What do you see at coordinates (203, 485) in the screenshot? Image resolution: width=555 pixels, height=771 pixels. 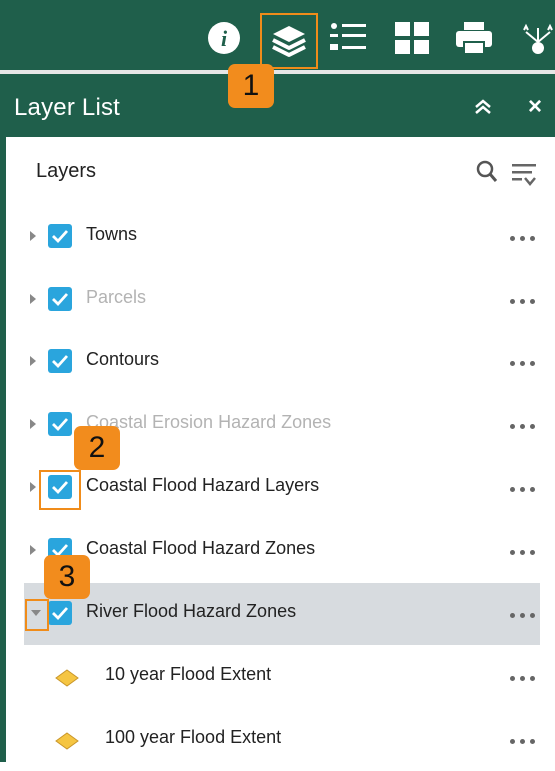 I see `layer-label: Coastal Flood Hazard Layers` at bounding box center [203, 485].